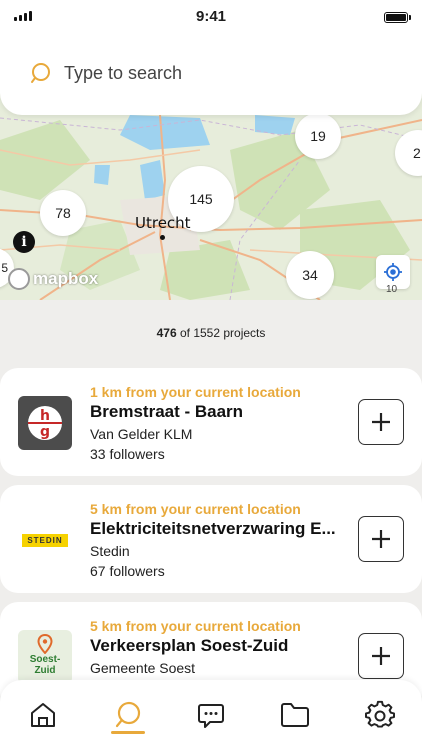  Describe the element at coordinates (318, 136) in the screenshot. I see `map-cluster-19: 19` at that location.